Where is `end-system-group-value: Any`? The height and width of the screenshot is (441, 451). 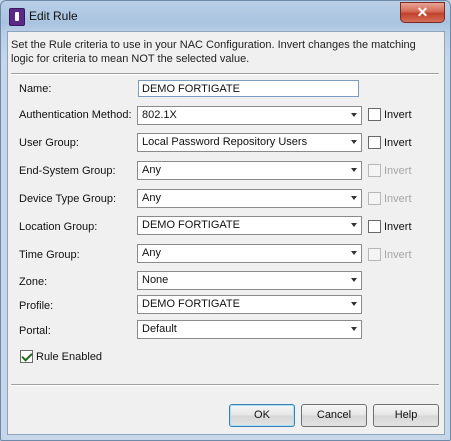 end-system-group-value: Any is located at coordinates (151, 170).